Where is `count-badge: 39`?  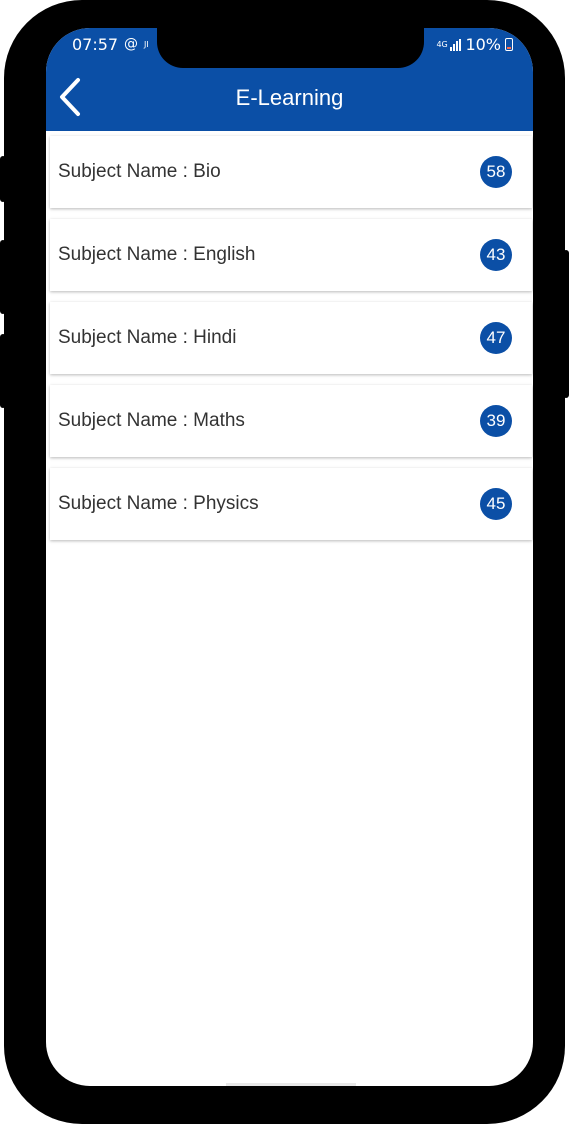
count-badge: 39 is located at coordinates (496, 421).